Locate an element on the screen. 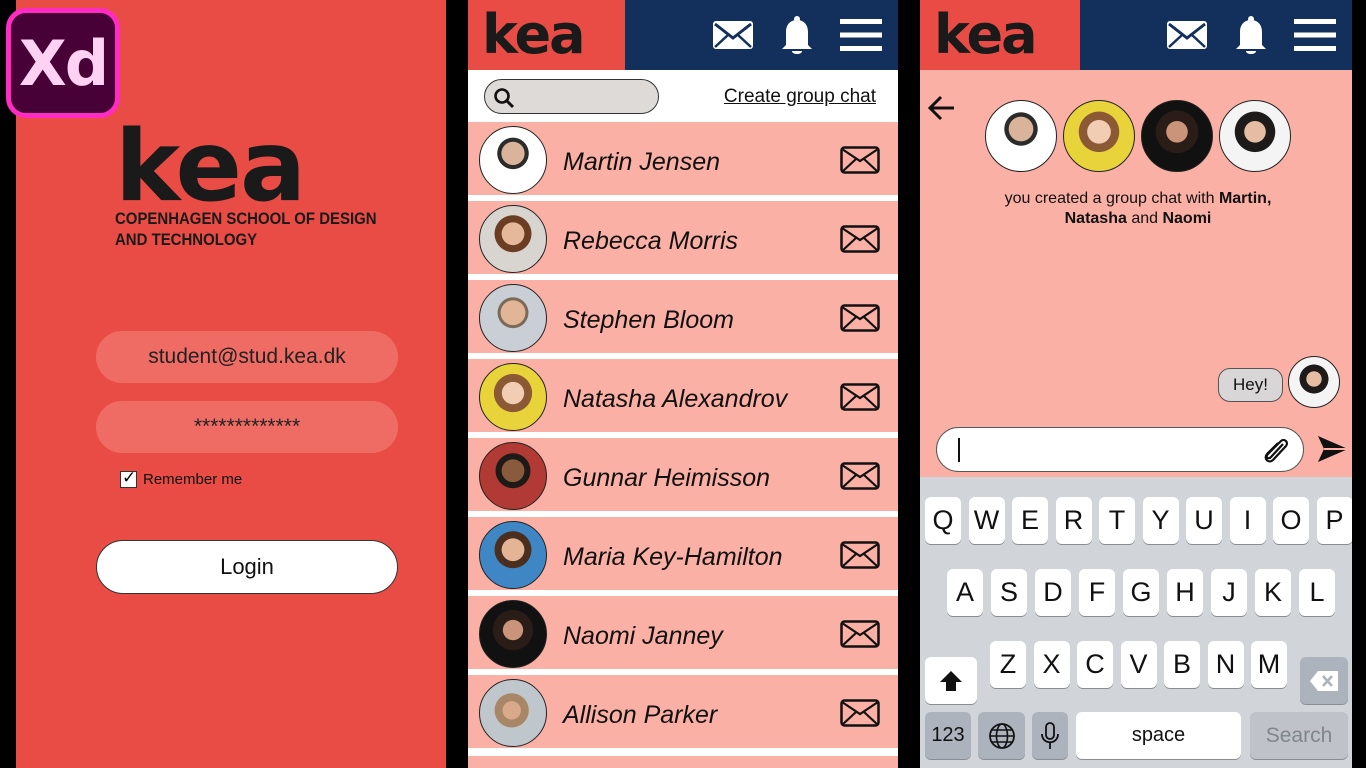  message-bubble: Hey! is located at coordinates (1250, 385).